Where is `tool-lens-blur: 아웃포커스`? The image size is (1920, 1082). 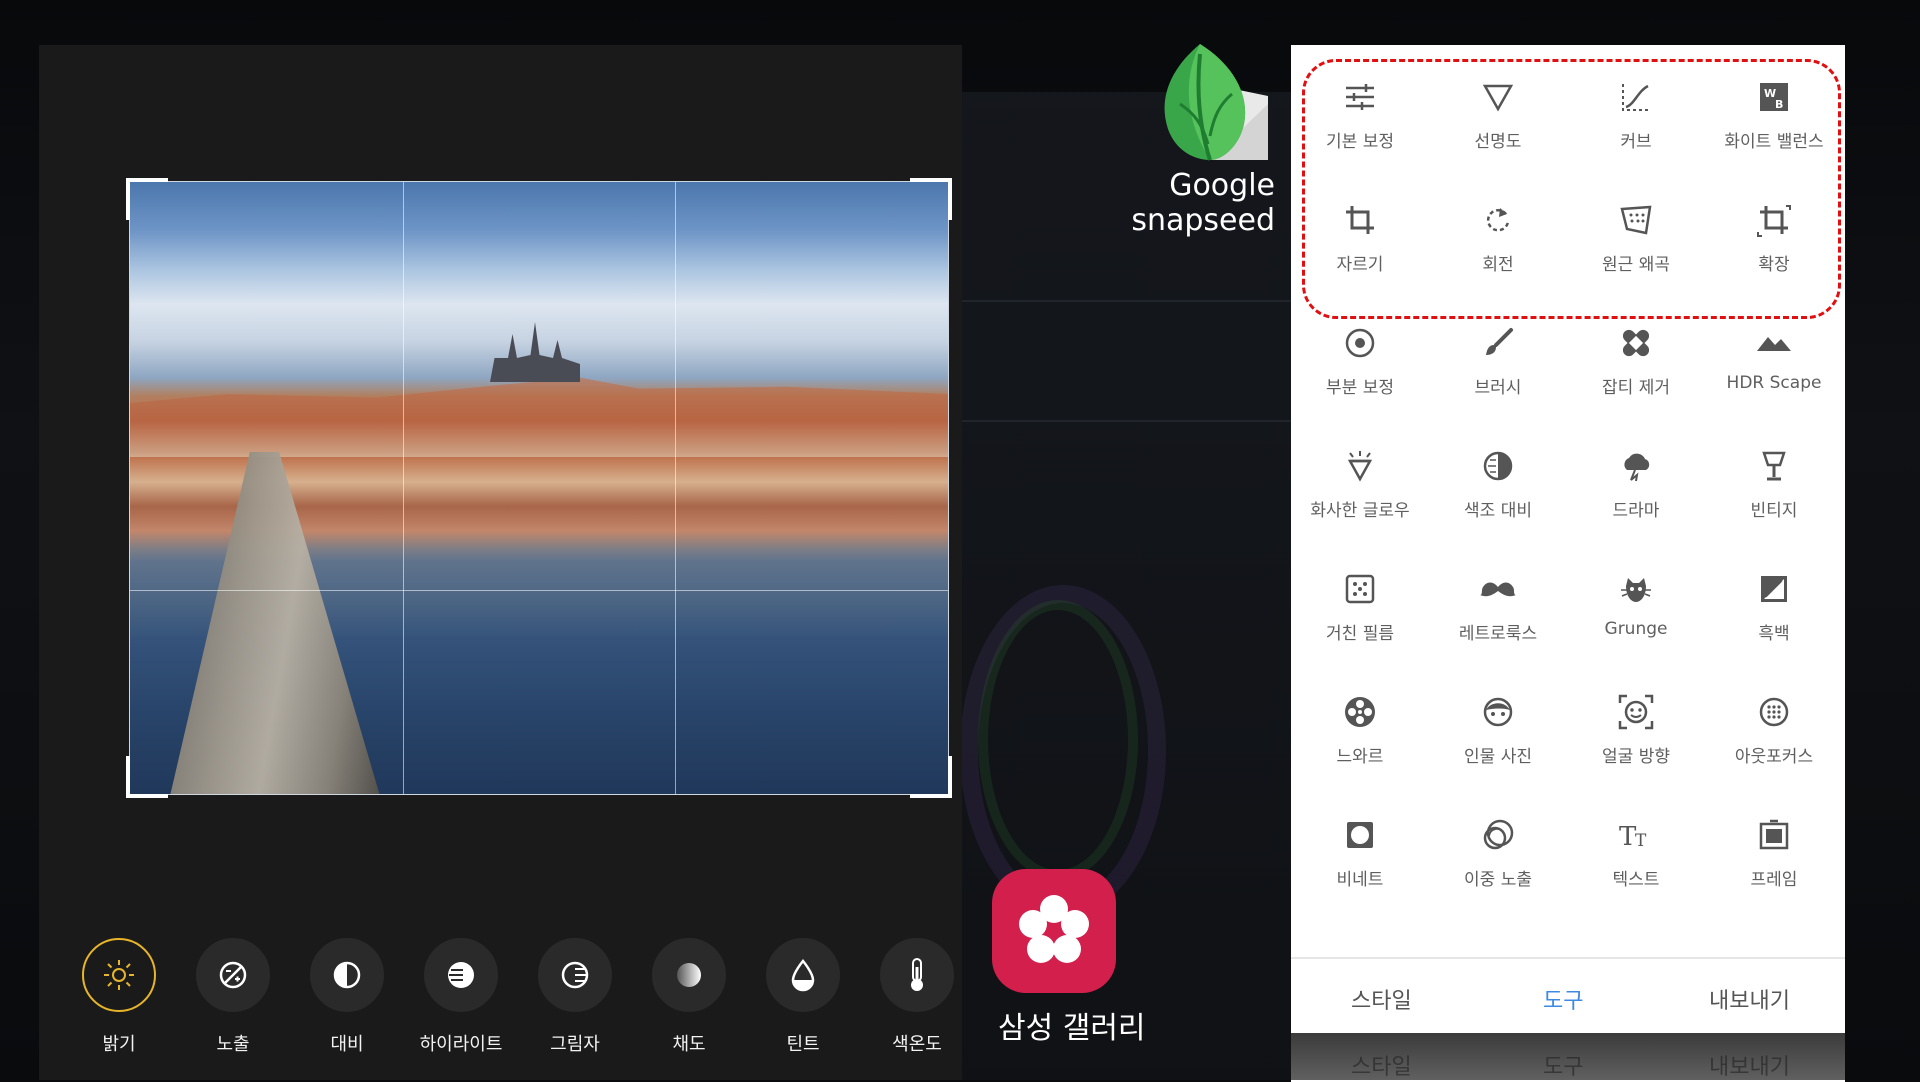
tool-lens-blur: 아웃포커스 is located at coordinates (1774, 729).